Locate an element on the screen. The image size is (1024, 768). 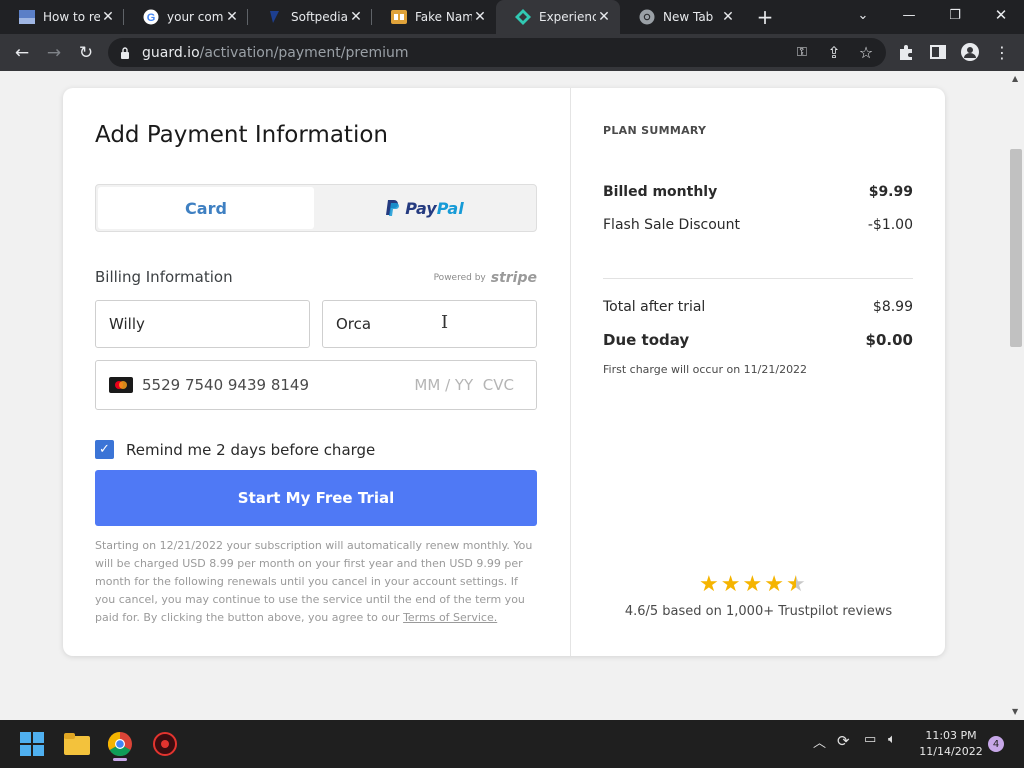
tab-fake-name: Fake Name ✕ is located at coordinates (434, 17).